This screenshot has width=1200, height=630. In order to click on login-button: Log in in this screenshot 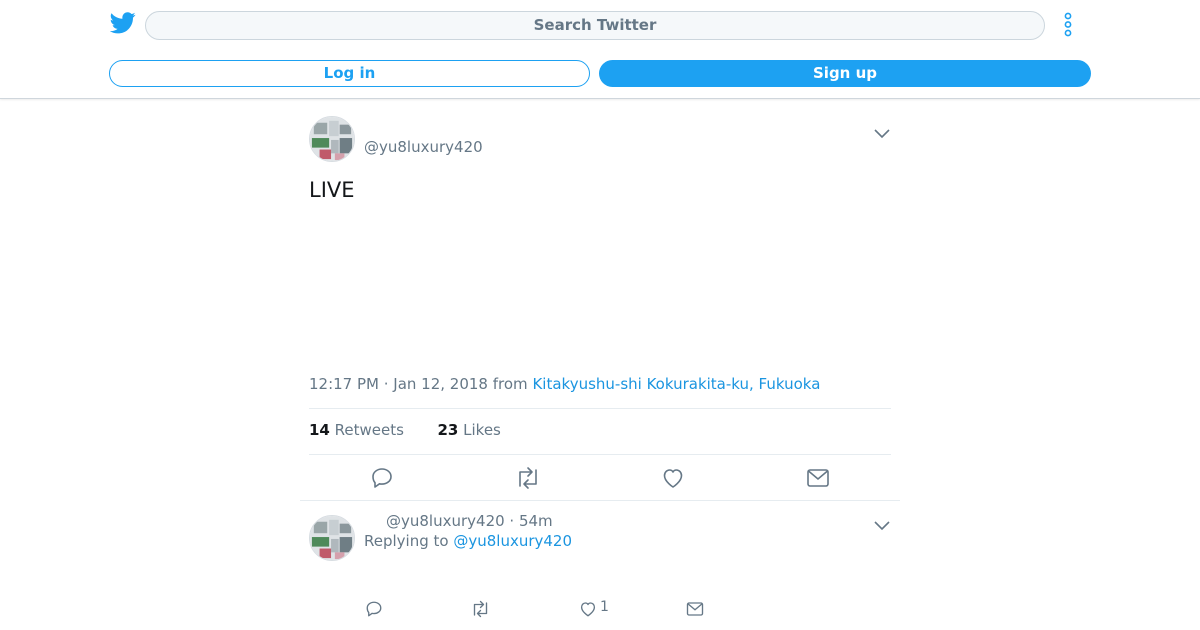, I will do `click(349, 73)`.